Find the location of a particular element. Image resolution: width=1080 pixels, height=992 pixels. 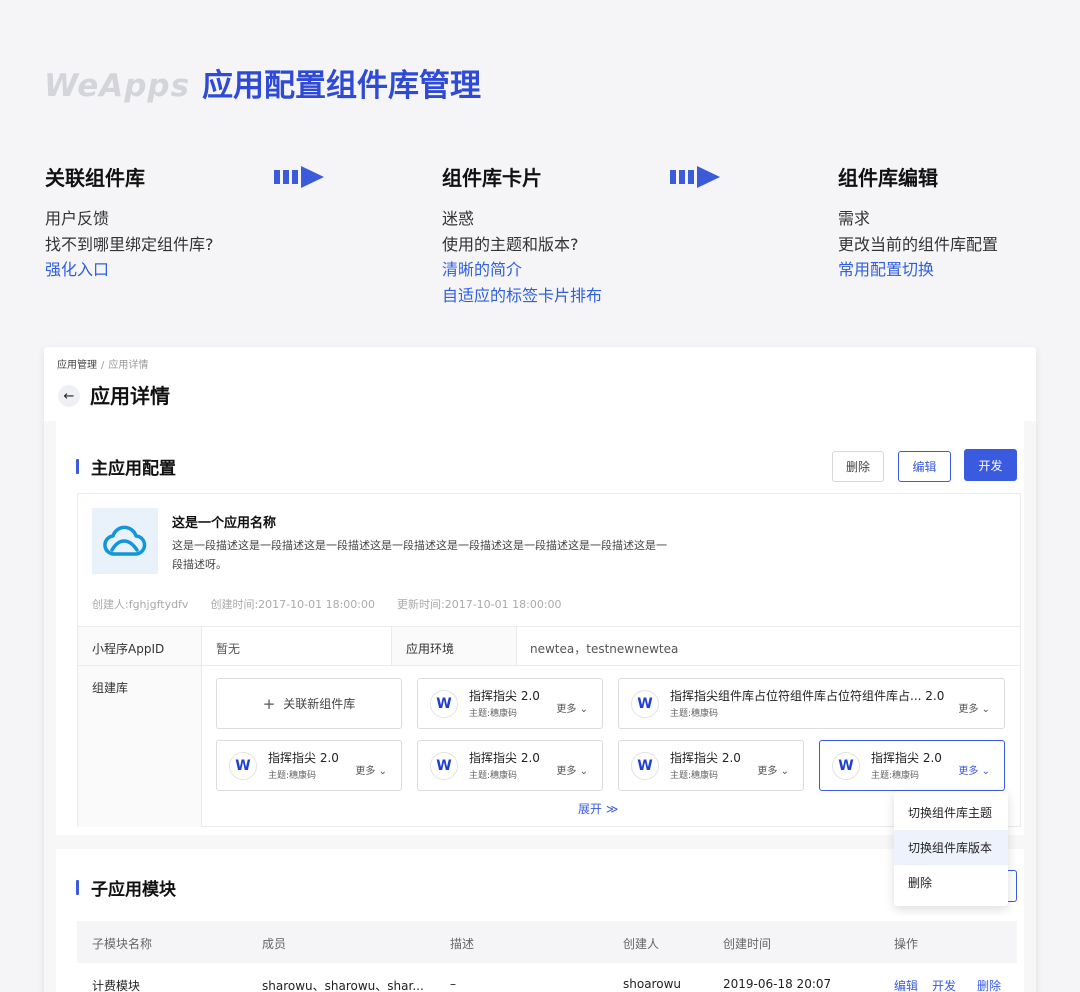

module-creator: shoarowu is located at coordinates (652, 984).